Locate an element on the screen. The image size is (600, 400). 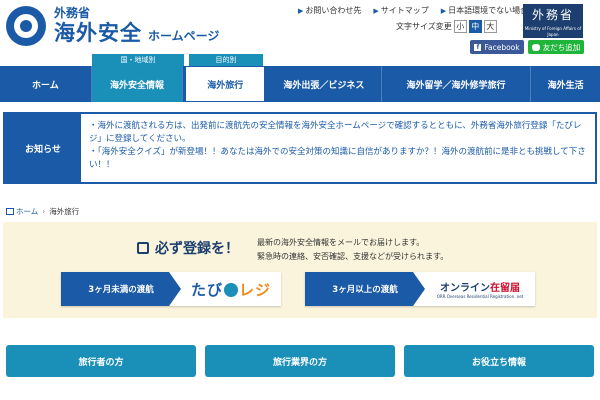
logo-emblem-icon is located at coordinates (26, 26).